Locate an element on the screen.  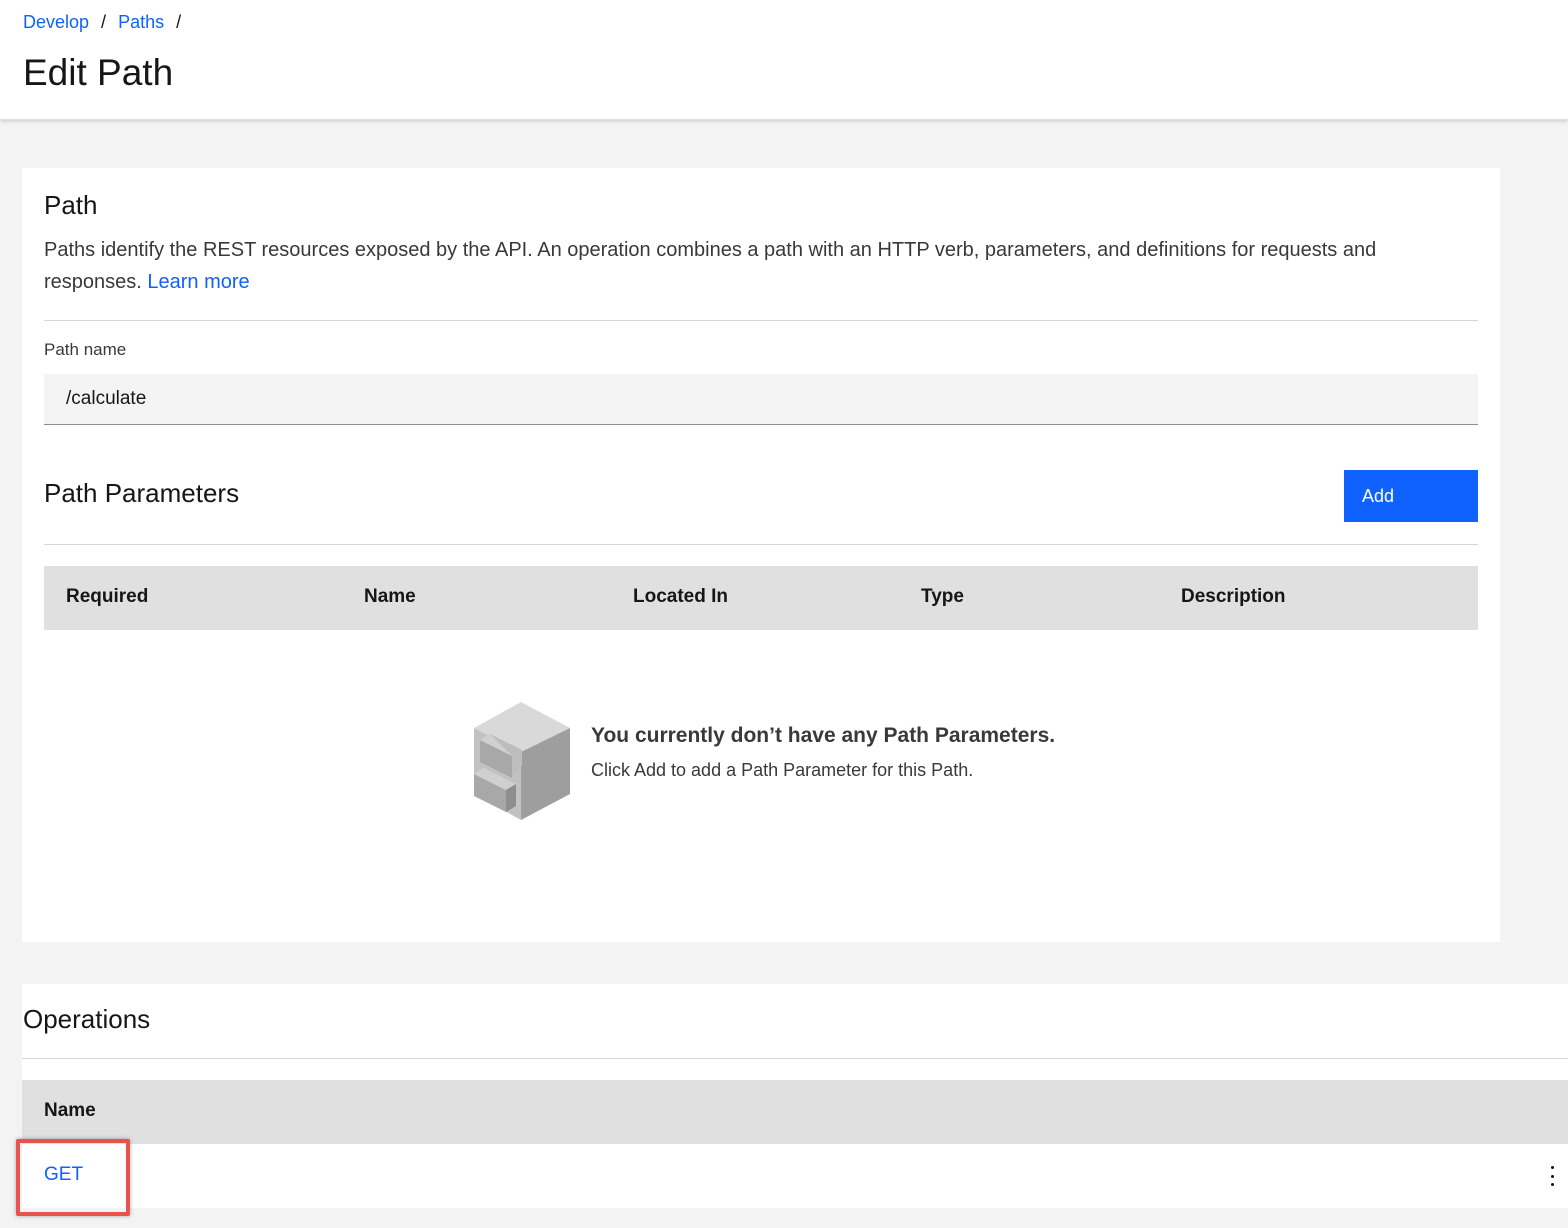
column-header-located-in: Located In is located at coordinates (680, 597).